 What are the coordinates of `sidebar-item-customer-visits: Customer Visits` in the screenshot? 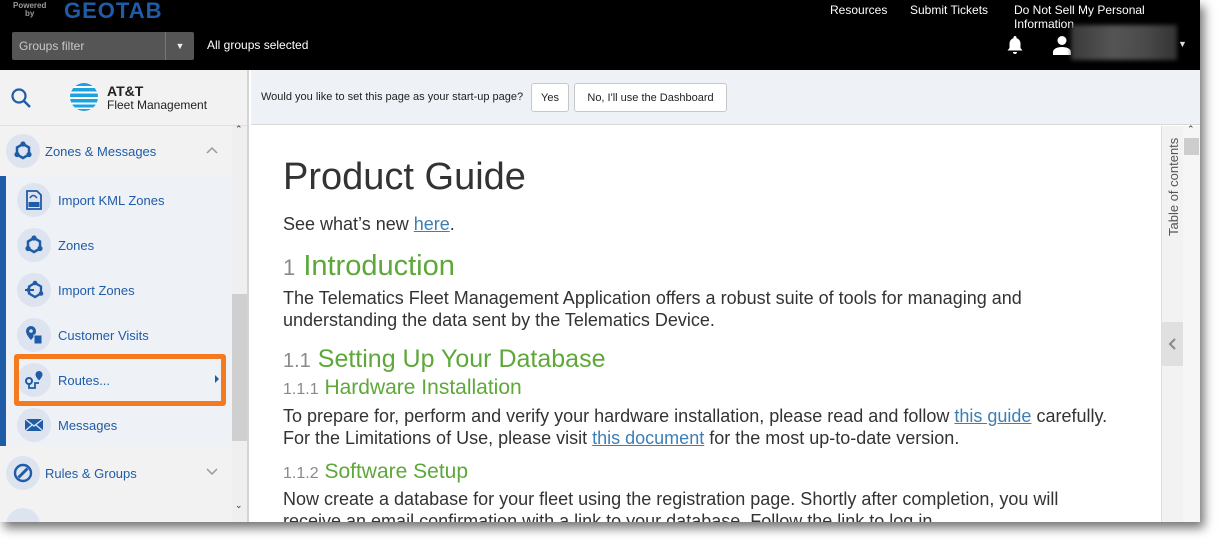 It's located at (121, 335).